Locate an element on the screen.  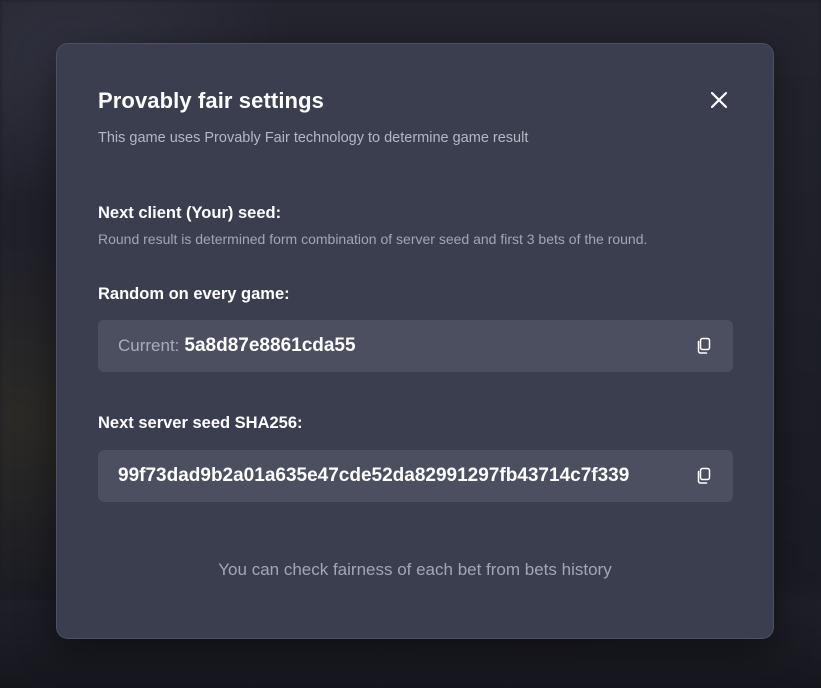
current-seed-value: 5a8d87e8861cda55 is located at coordinates (270, 345).